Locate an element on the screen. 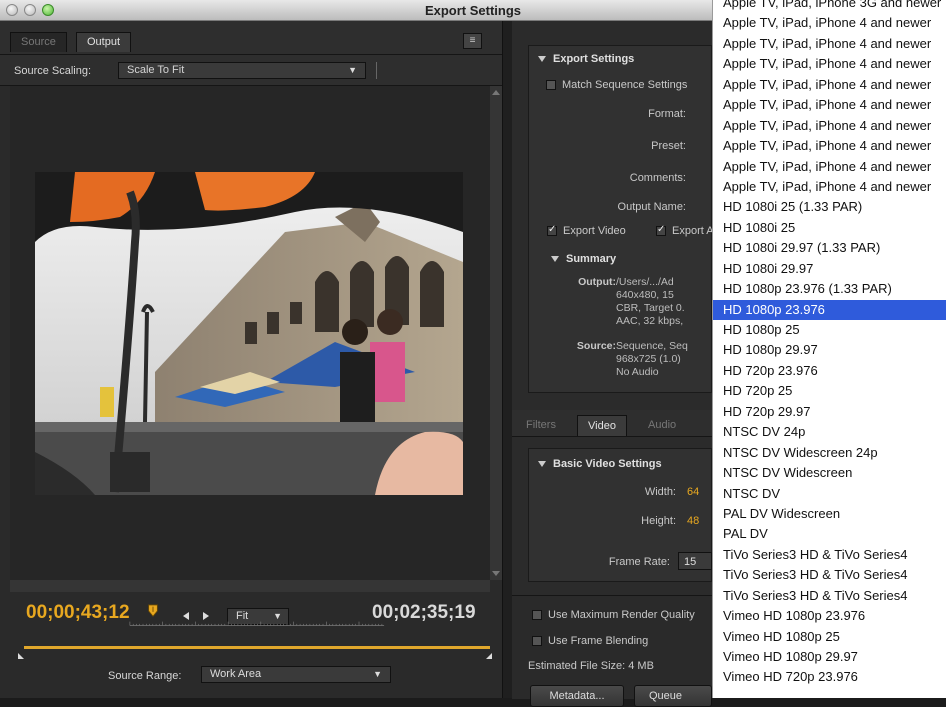  summary-source-label: Source: is located at coordinates (596, 346).